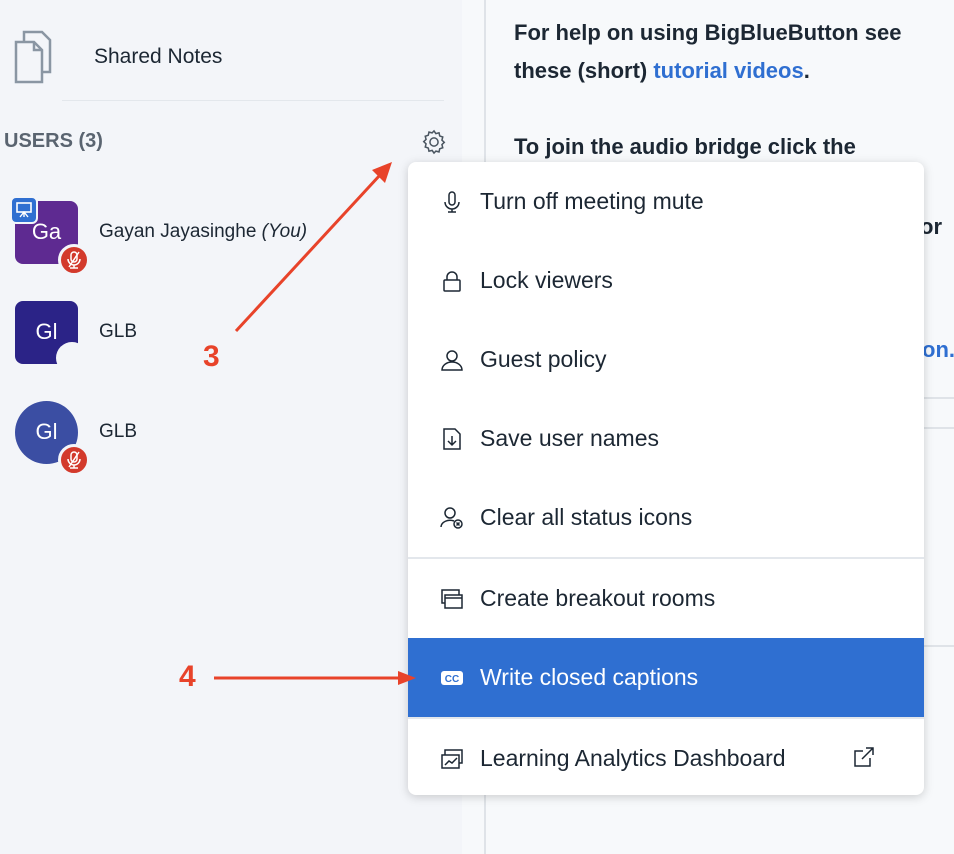  I want to click on annotation-step-3: 3, so click(211, 356).